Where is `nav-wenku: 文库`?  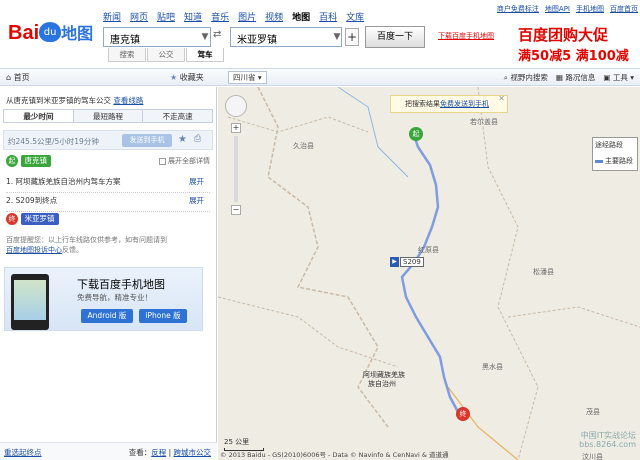 nav-wenku: 文库 is located at coordinates (355, 16).